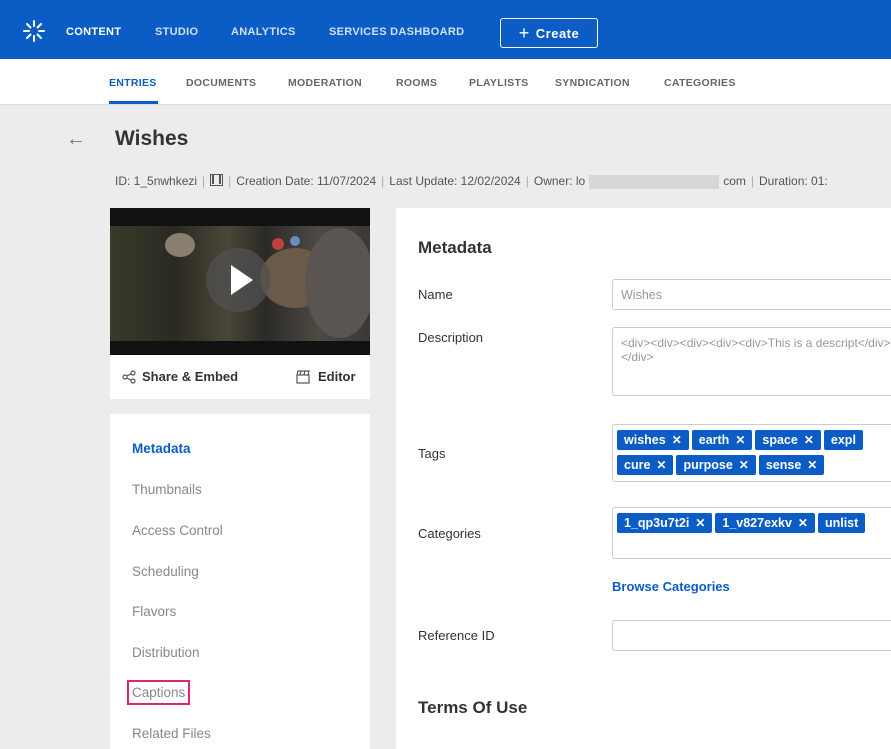 The height and width of the screenshot is (749, 891). What do you see at coordinates (499, 83) in the screenshot?
I see `subnav-playlists: PLAYLISTS` at bounding box center [499, 83].